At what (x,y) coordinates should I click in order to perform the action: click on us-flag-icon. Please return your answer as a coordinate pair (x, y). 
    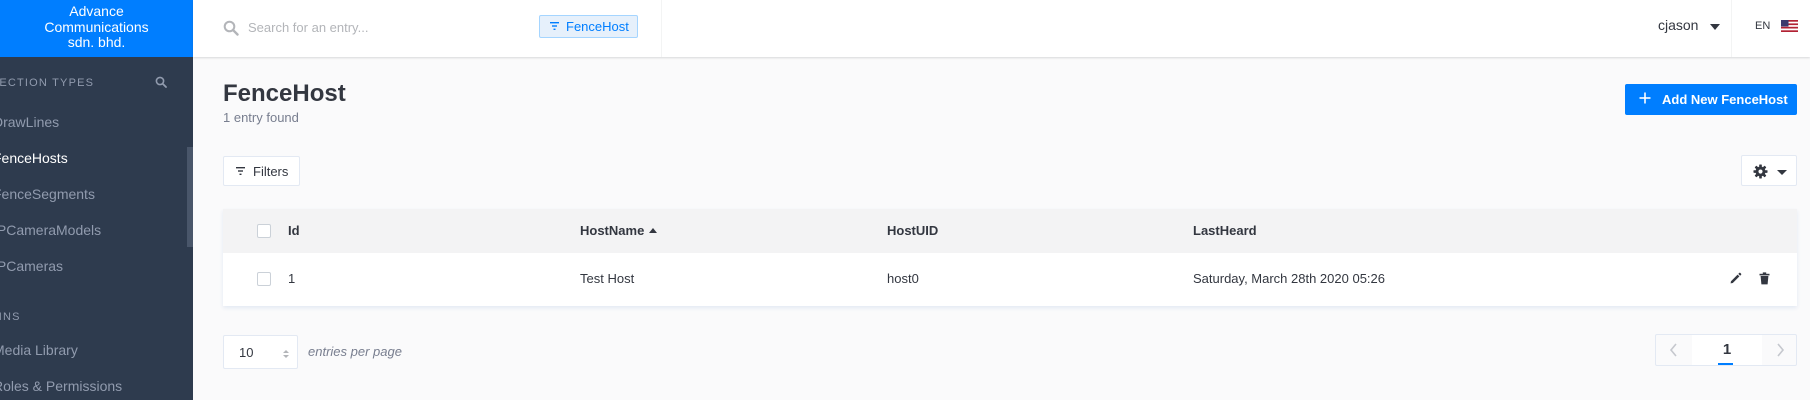
    Looking at the image, I should click on (1789, 26).